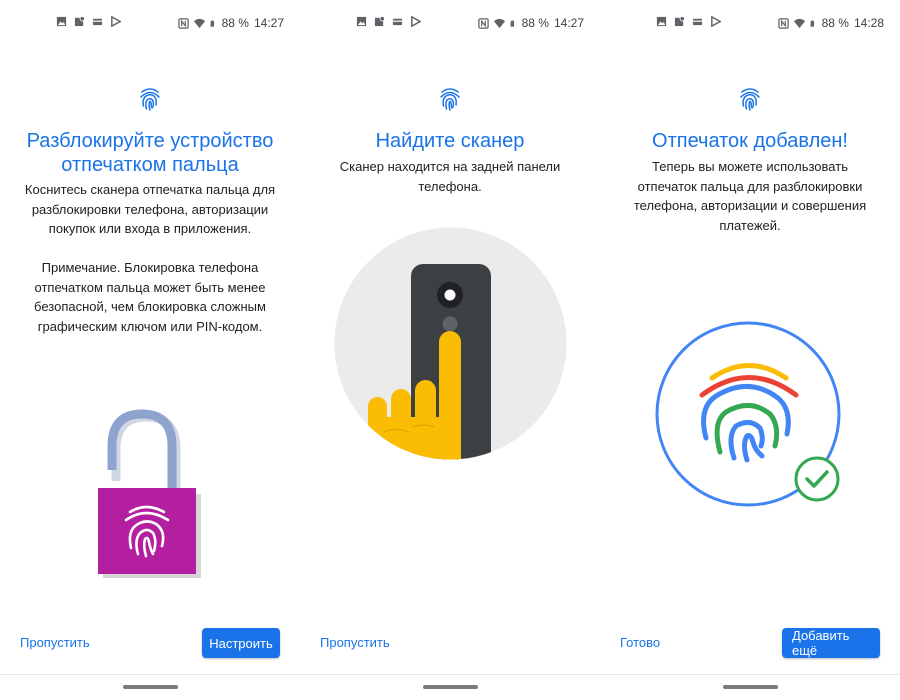 The height and width of the screenshot is (700, 900). What do you see at coordinates (750, 23) in the screenshot?
I see `status-bar: 88 % 14:28` at bounding box center [750, 23].